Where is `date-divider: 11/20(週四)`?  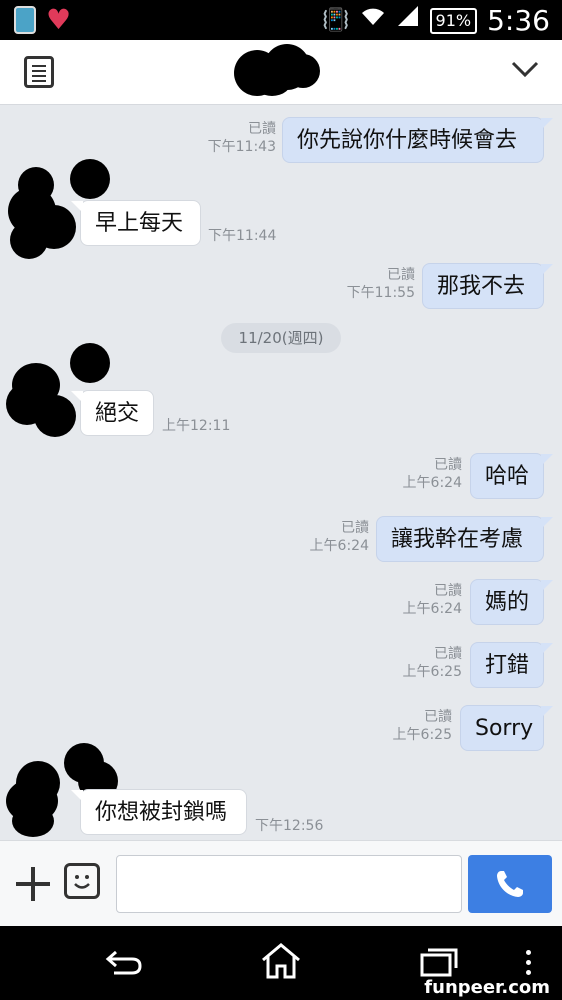 date-divider: 11/20(週四) is located at coordinates (281, 338).